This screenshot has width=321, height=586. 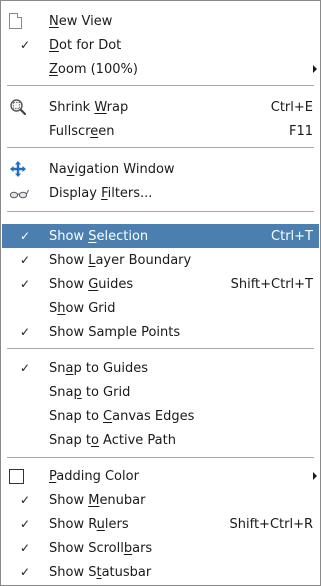 What do you see at coordinates (93, 69) in the screenshot?
I see `menu-item-label: Zoom (100%)` at bounding box center [93, 69].